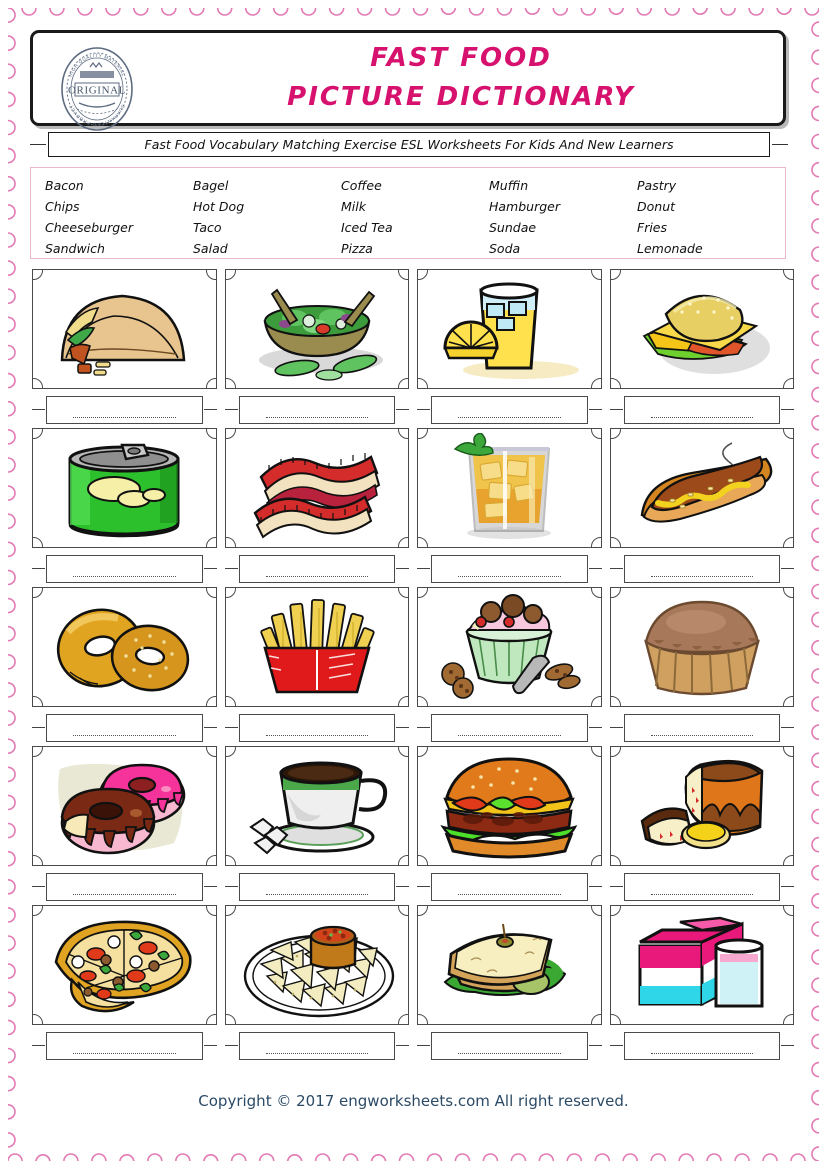 The height and width of the screenshot is (1169, 827). I want to click on word-bank-item: Taco, so click(207, 227).